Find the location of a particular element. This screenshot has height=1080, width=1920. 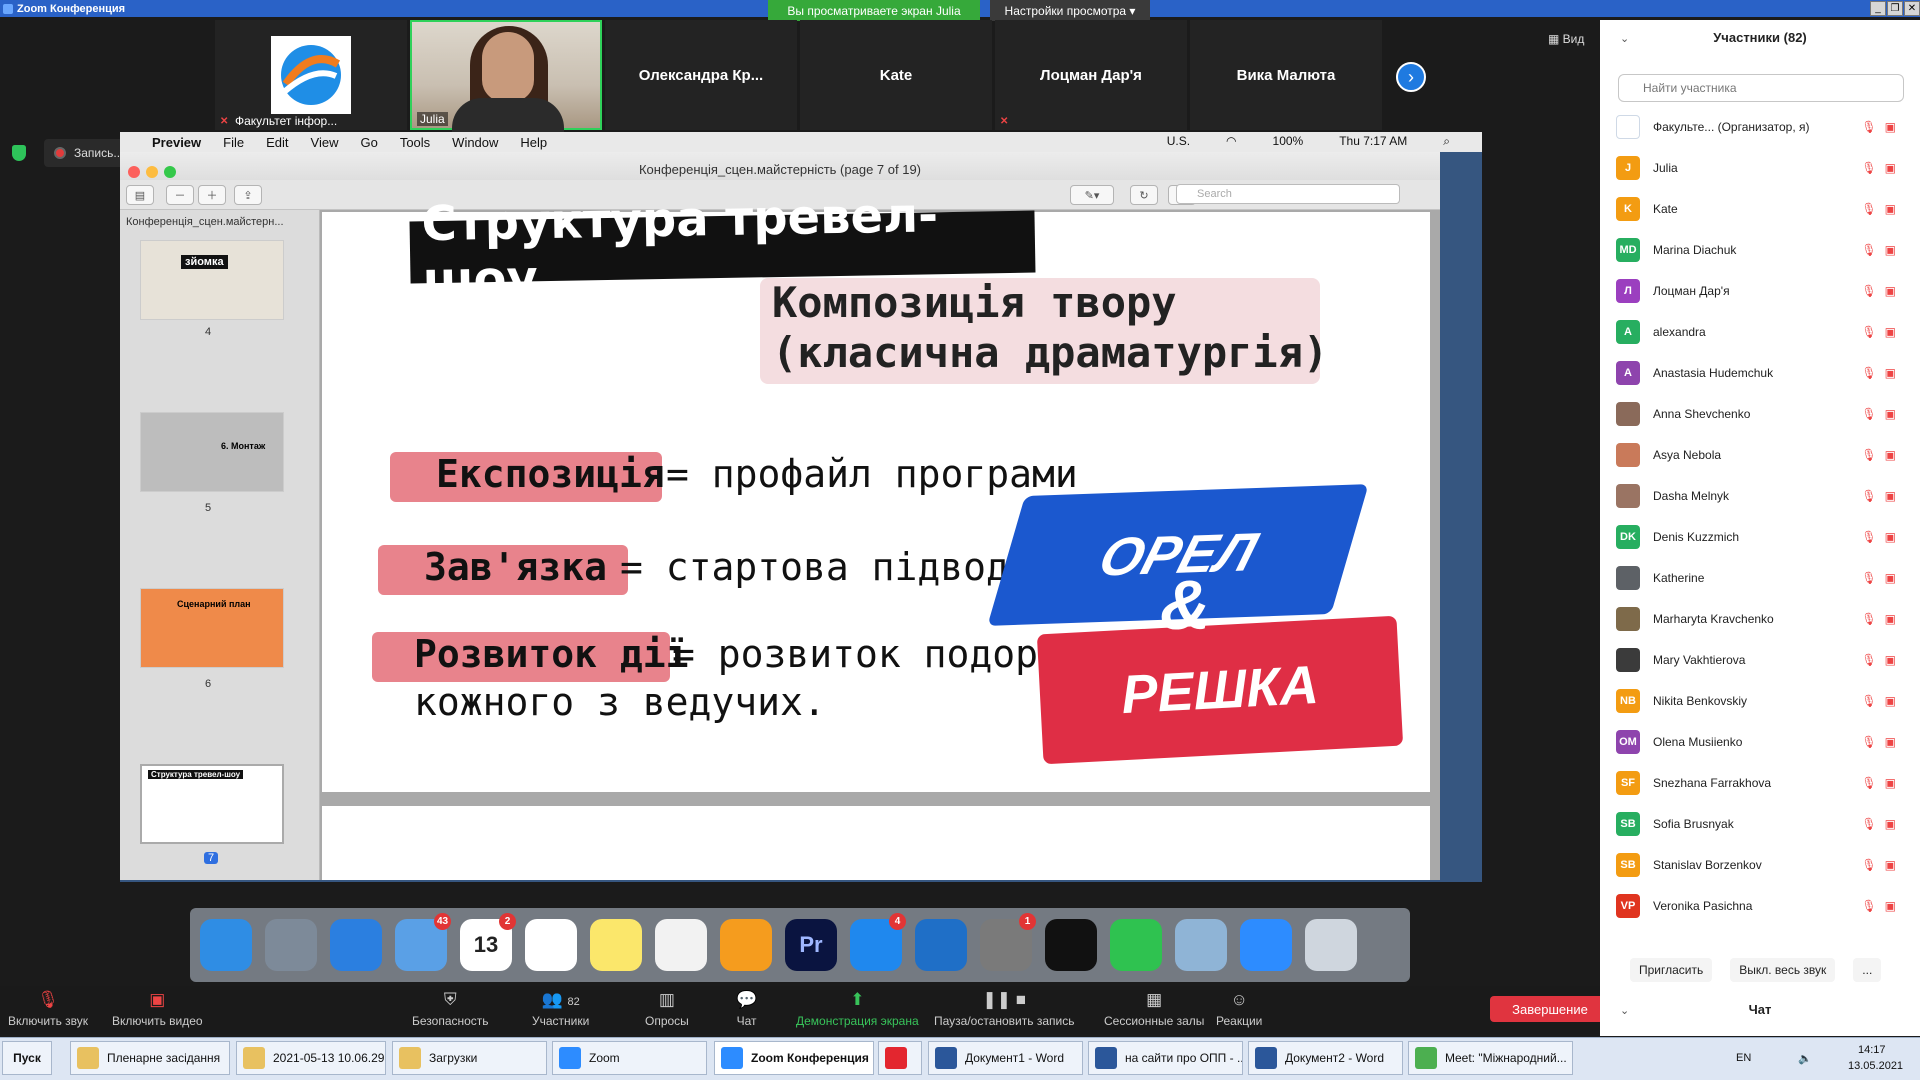

zoom-icon is located at coordinates (1266, 945).